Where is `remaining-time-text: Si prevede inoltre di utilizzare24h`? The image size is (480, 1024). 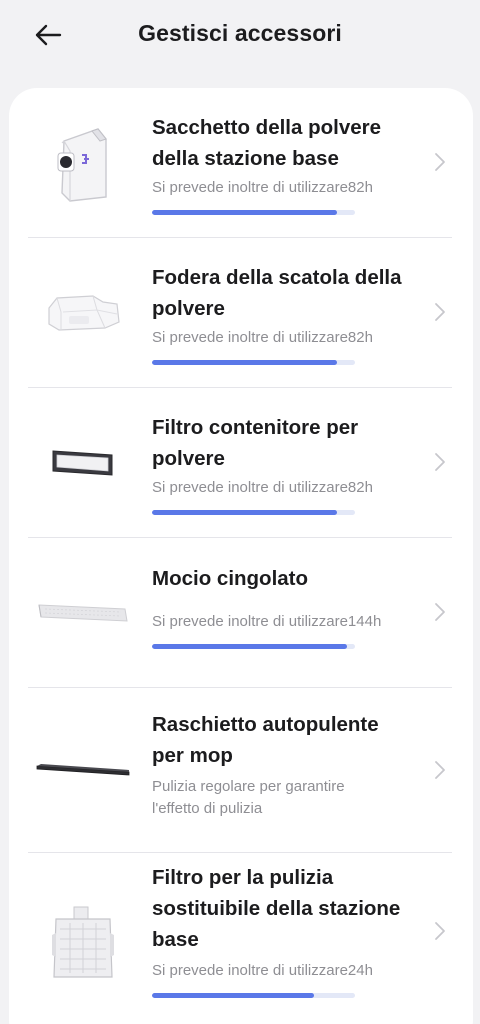 remaining-time-text: Si prevede inoltre di utilizzare24h is located at coordinates (262, 970).